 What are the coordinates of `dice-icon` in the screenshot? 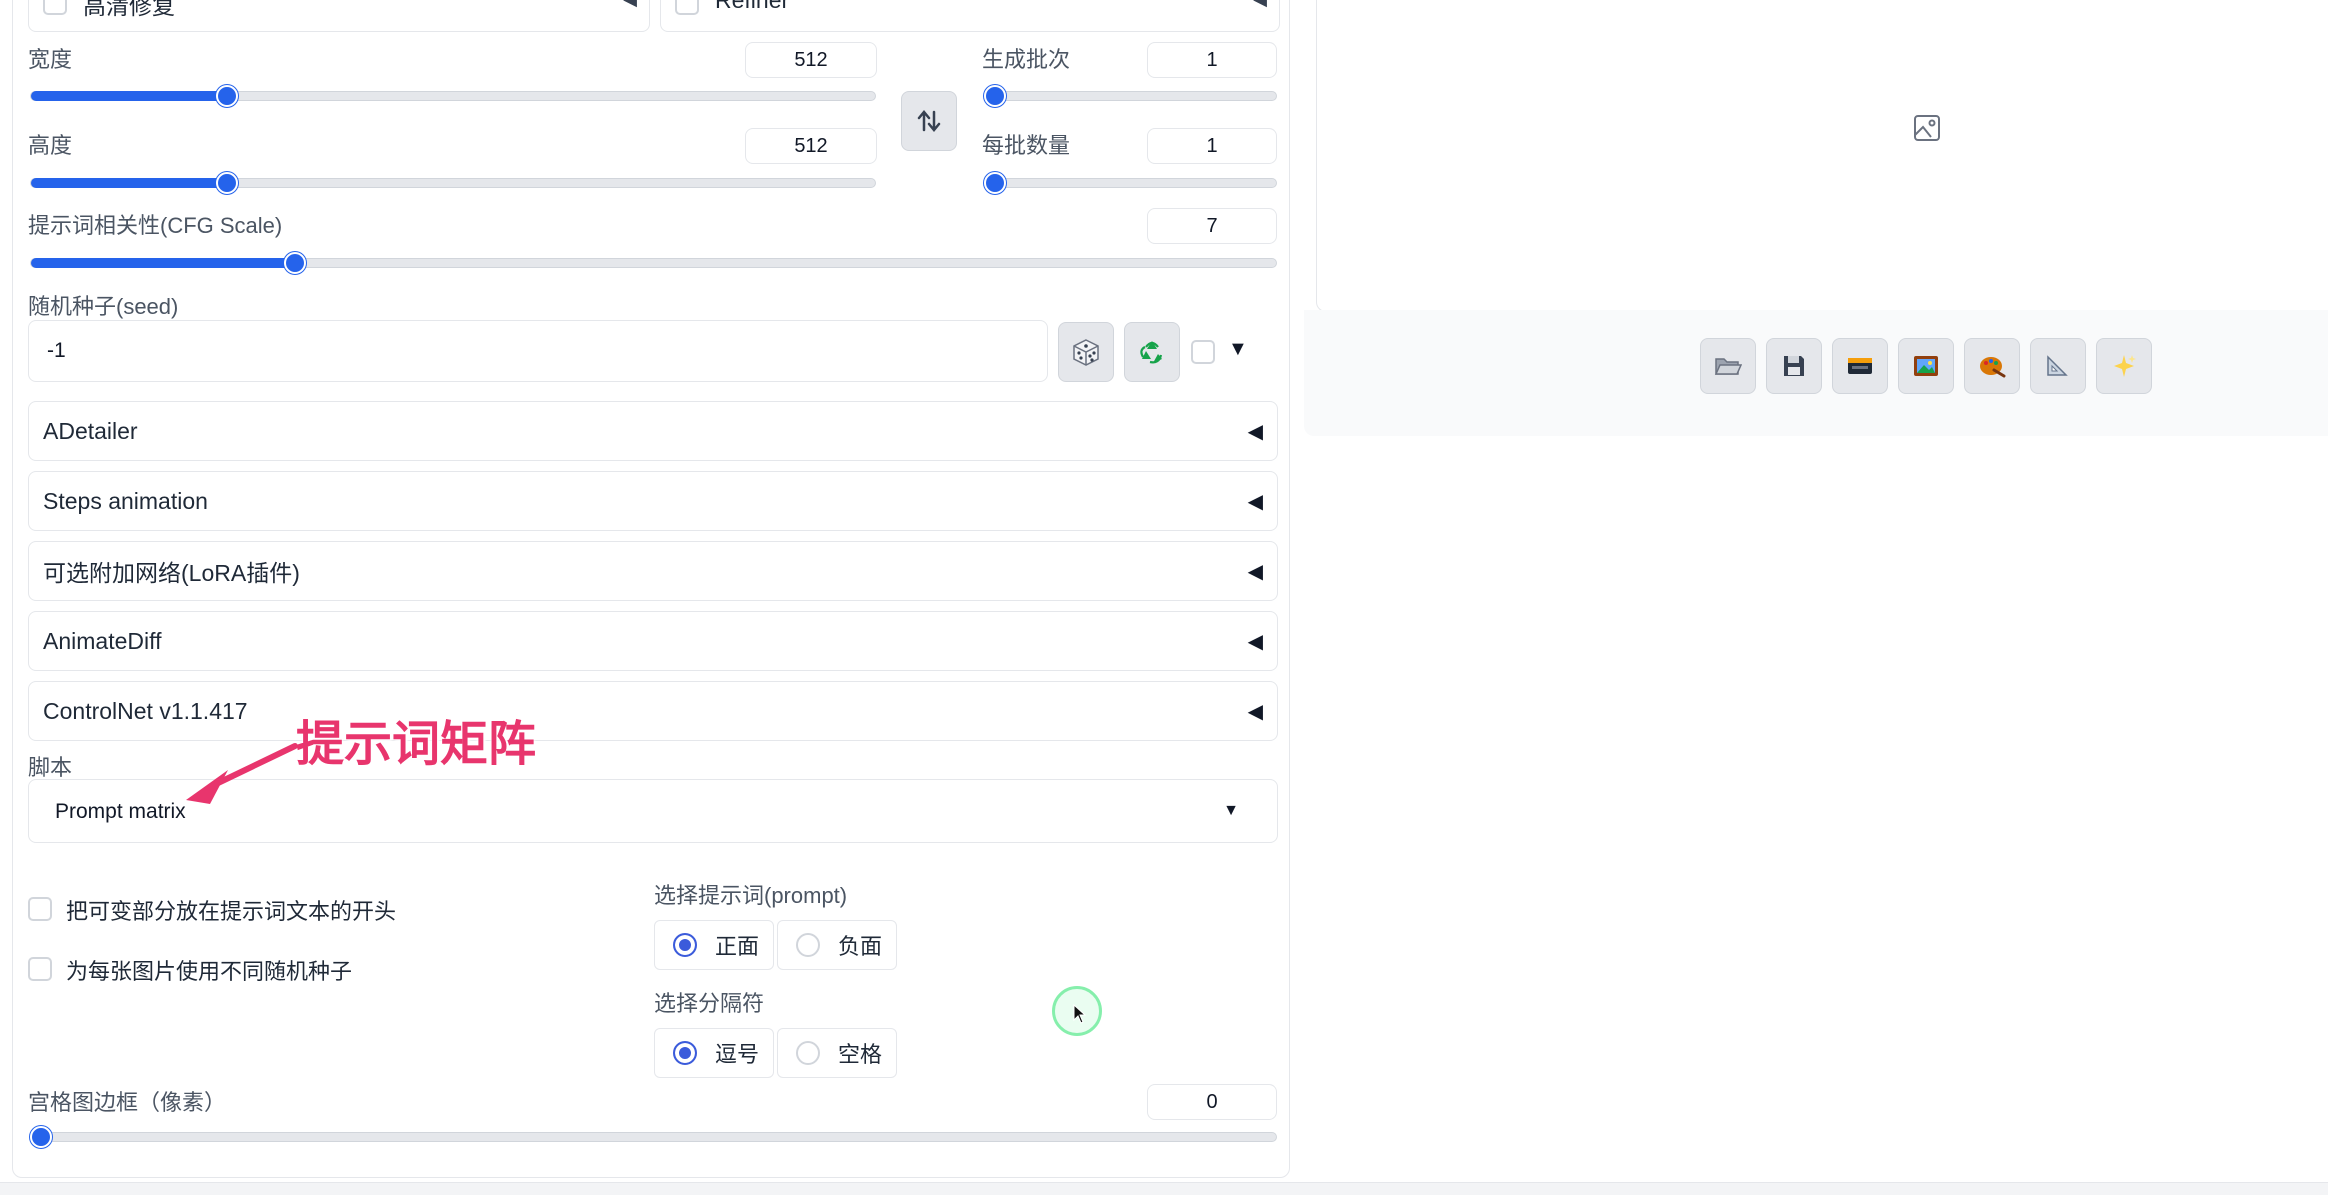 It's located at (1086, 352).